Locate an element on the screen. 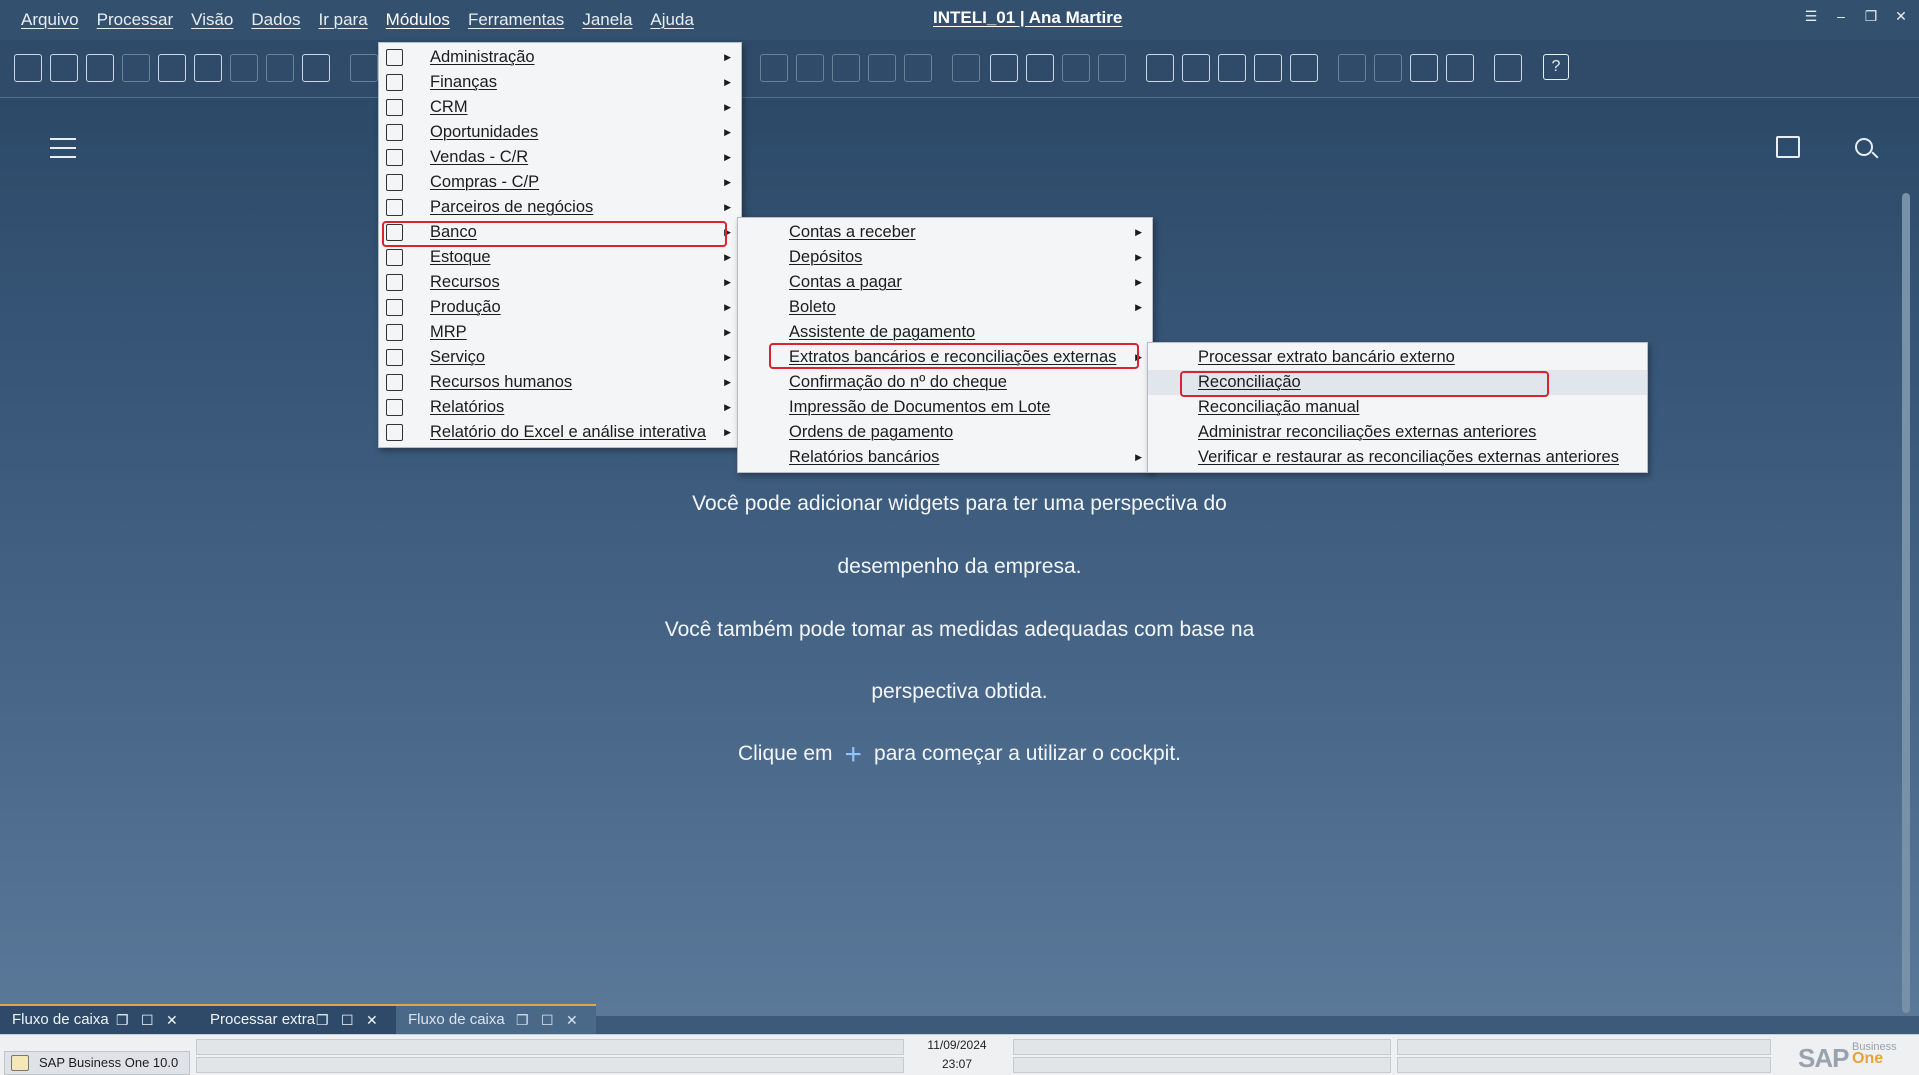  modulos-item-financas: Finanças ▶ is located at coordinates (560, 82).